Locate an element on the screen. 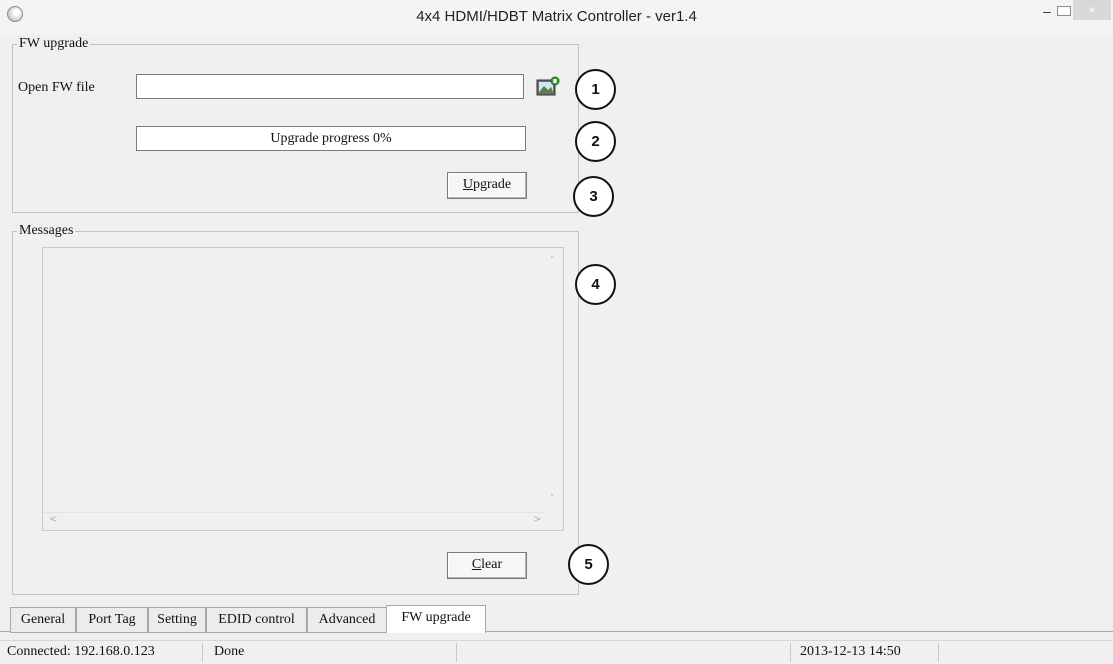 The image size is (1113, 664). upgrade-progress-text: Upgrade progress 0% is located at coordinates (331, 138).